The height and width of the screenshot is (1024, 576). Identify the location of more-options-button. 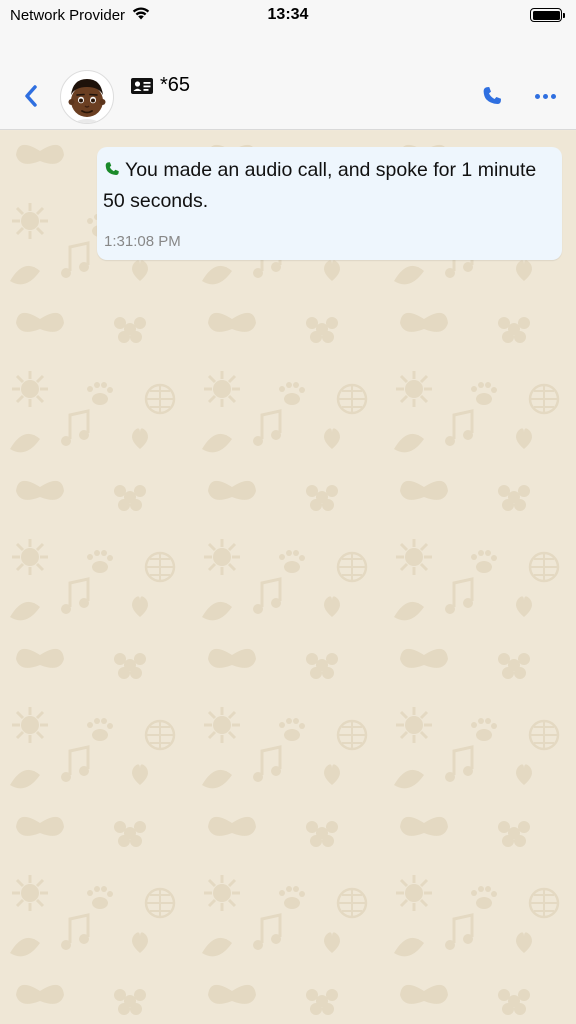
(545, 96).